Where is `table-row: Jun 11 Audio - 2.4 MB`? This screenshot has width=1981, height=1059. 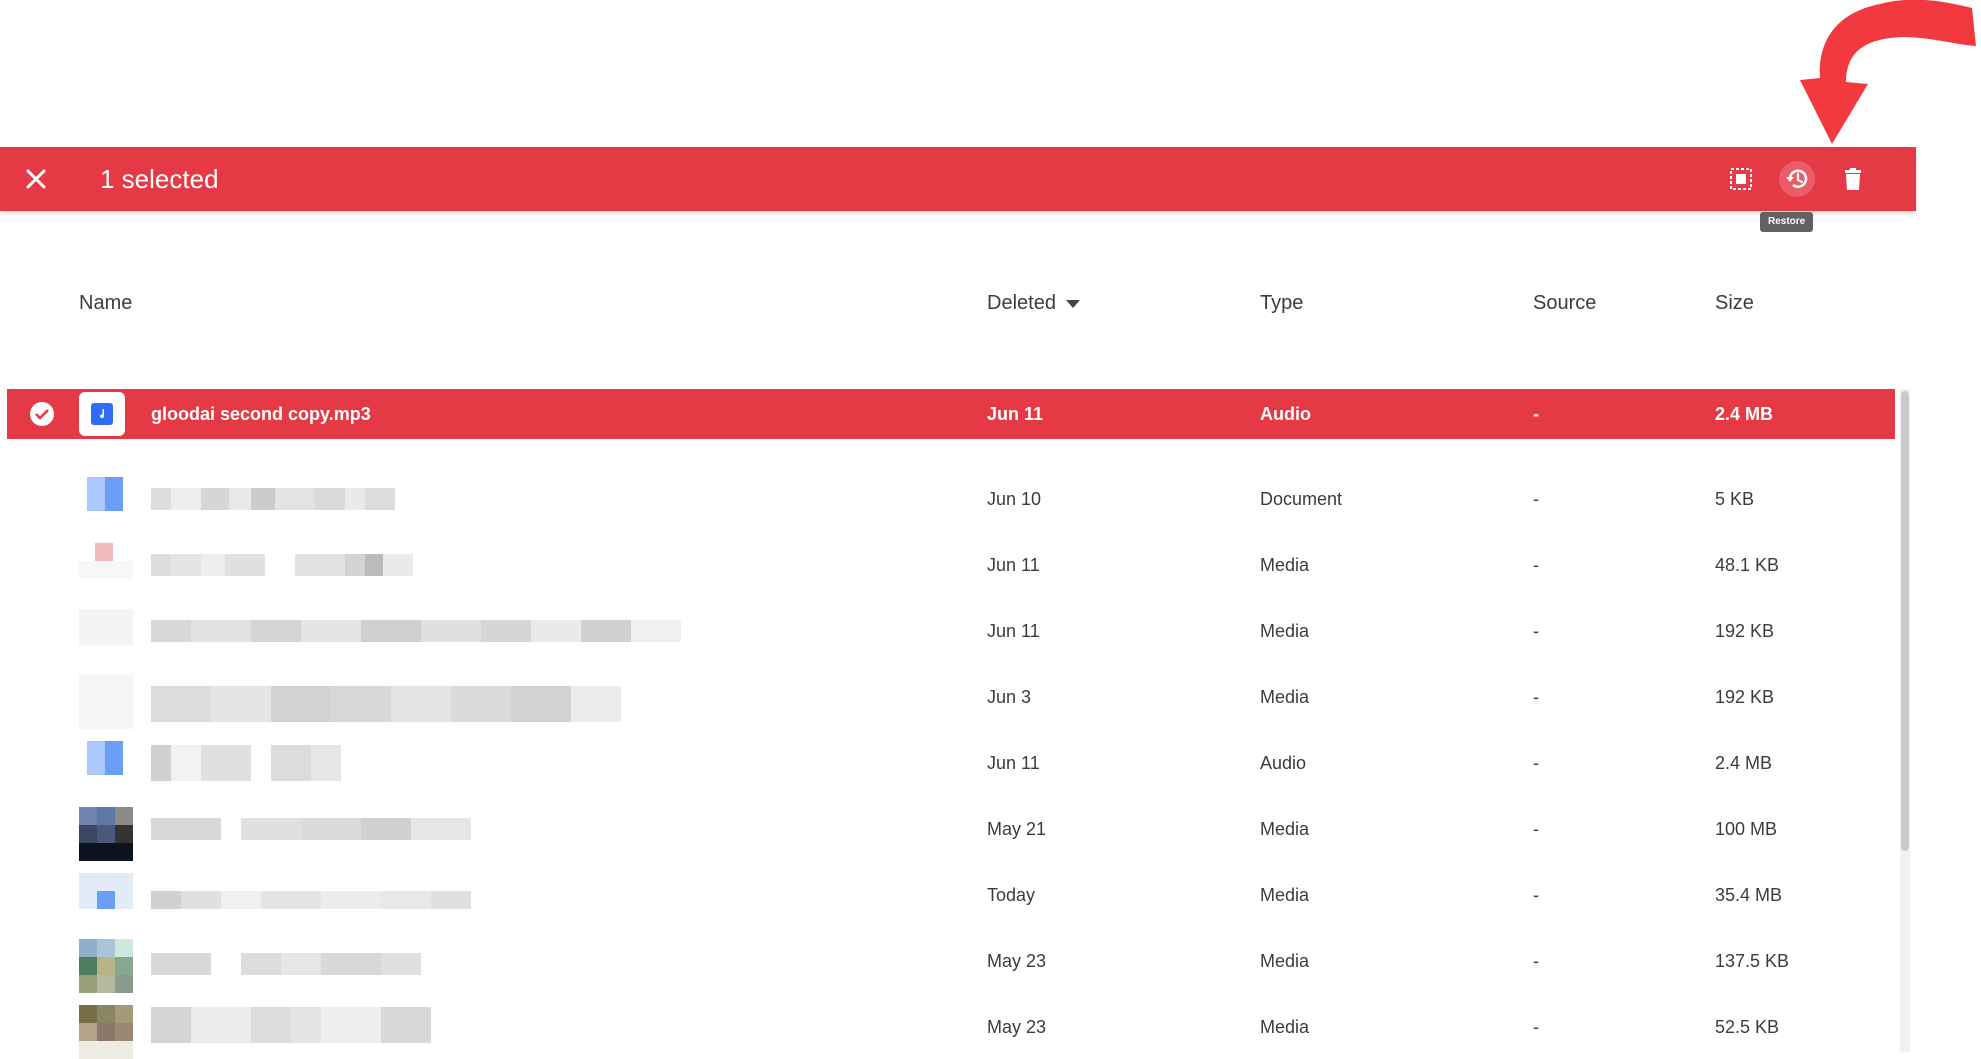 table-row: Jun 11 Audio - 2.4 MB is located at coordinates (951, 752).